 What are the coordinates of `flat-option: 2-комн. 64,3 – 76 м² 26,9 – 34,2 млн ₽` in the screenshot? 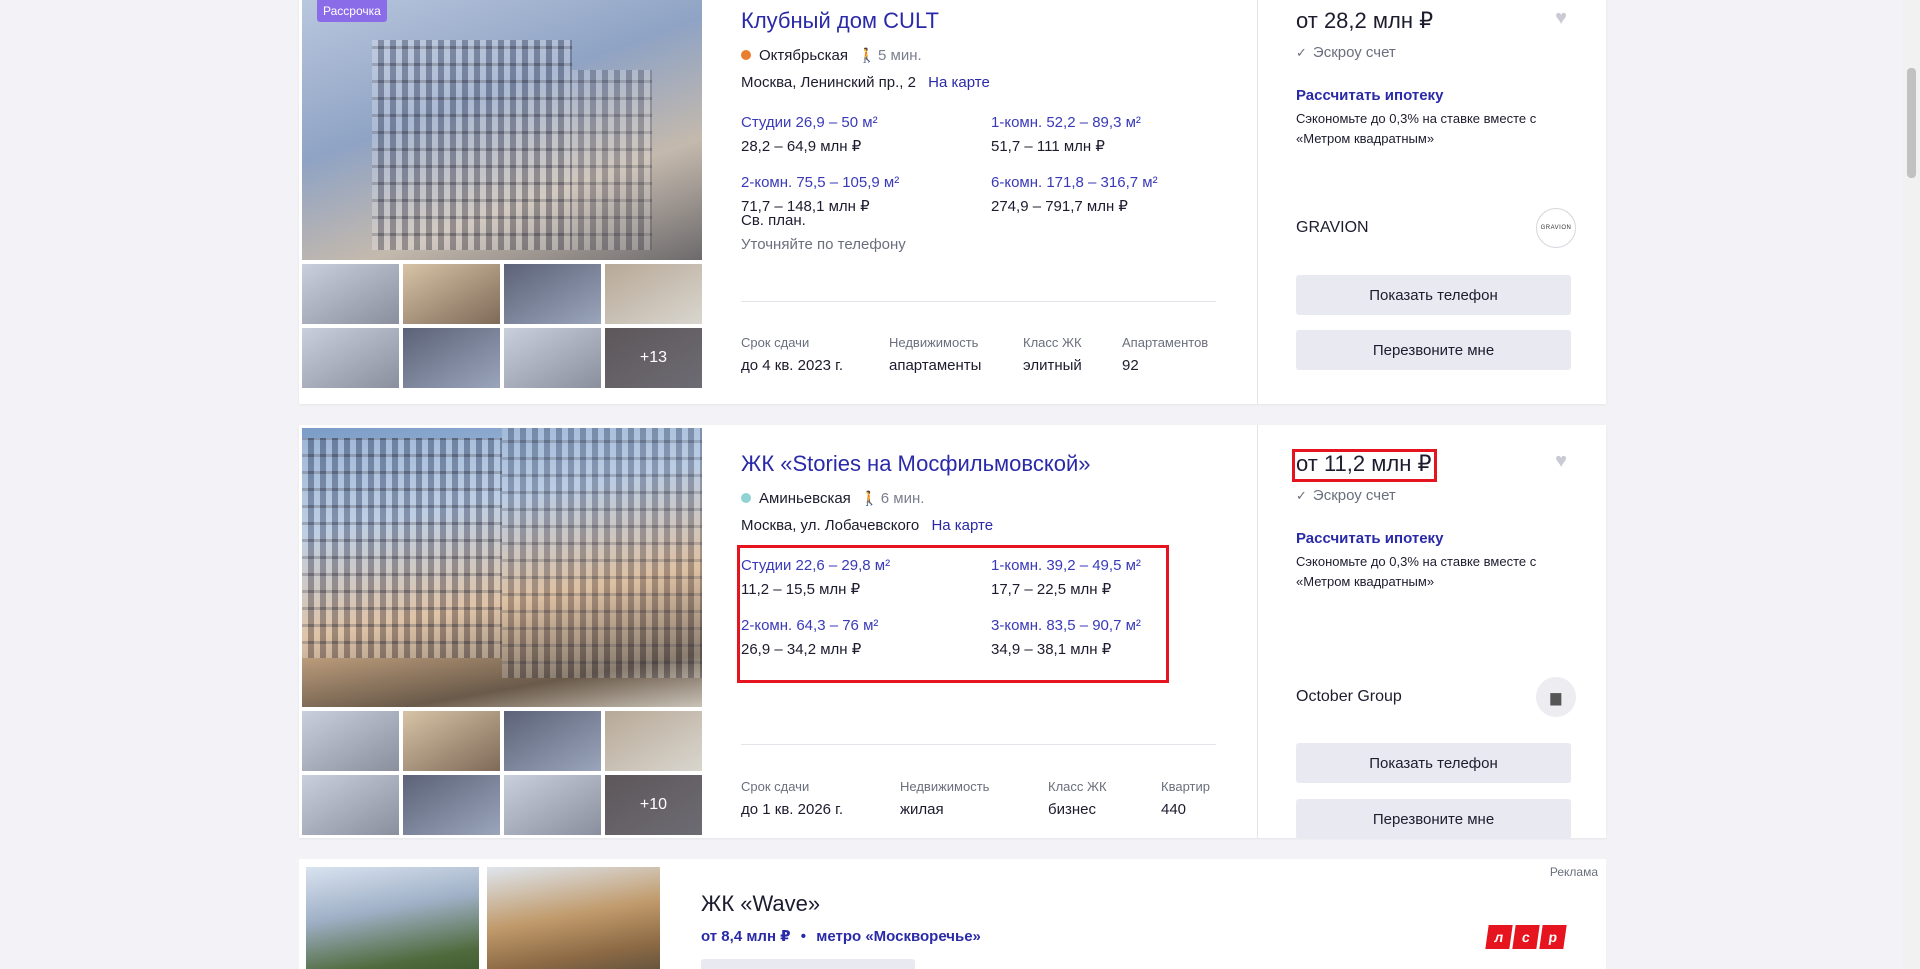 It's located at (861, 638).